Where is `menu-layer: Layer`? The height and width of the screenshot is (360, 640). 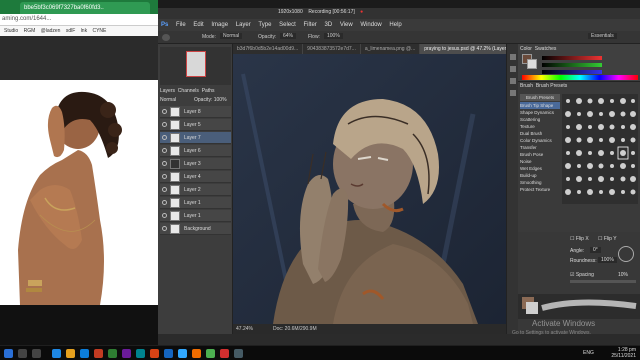
menu-layer: Layer is located at coordinates (243, 25).